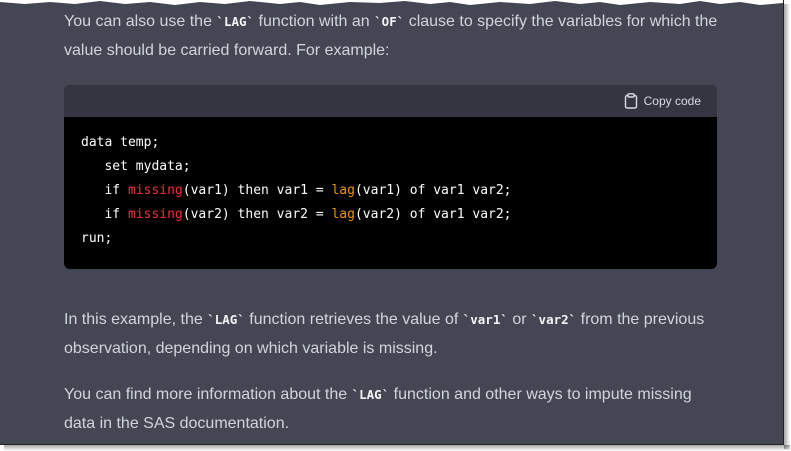 This screenshot has height=451, width=791. Describe the element at coordinates (257, 190) in the screenshot. I see `code-token: (var1) then var1 =` at that location.